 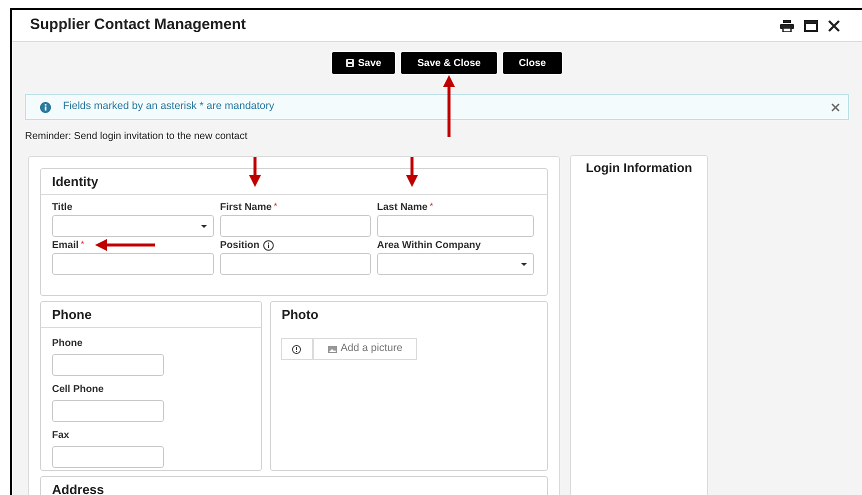 What do you see at coordinates (62, 207) in the screenshot?
I see `field-label: Title` at bounding box center [62, 207].